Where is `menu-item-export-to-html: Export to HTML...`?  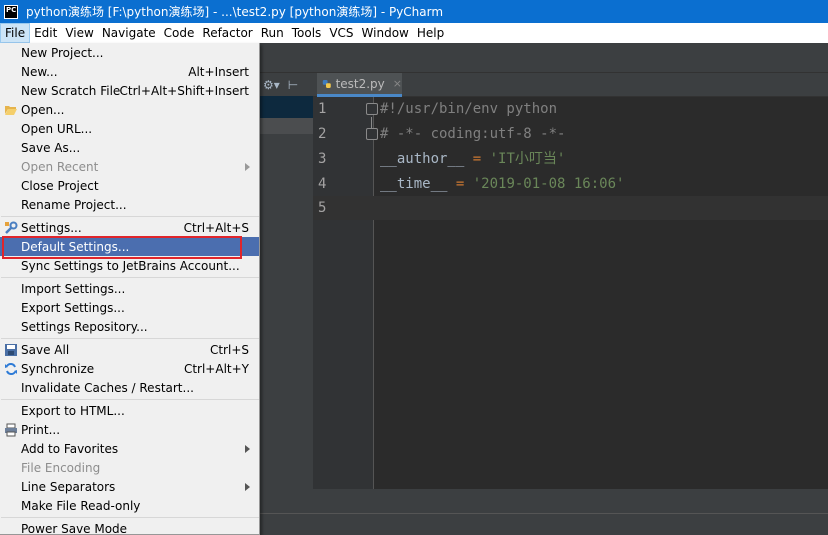 menu-item-export-to-html: Export to HTML... is located at coordinates (129, 410).